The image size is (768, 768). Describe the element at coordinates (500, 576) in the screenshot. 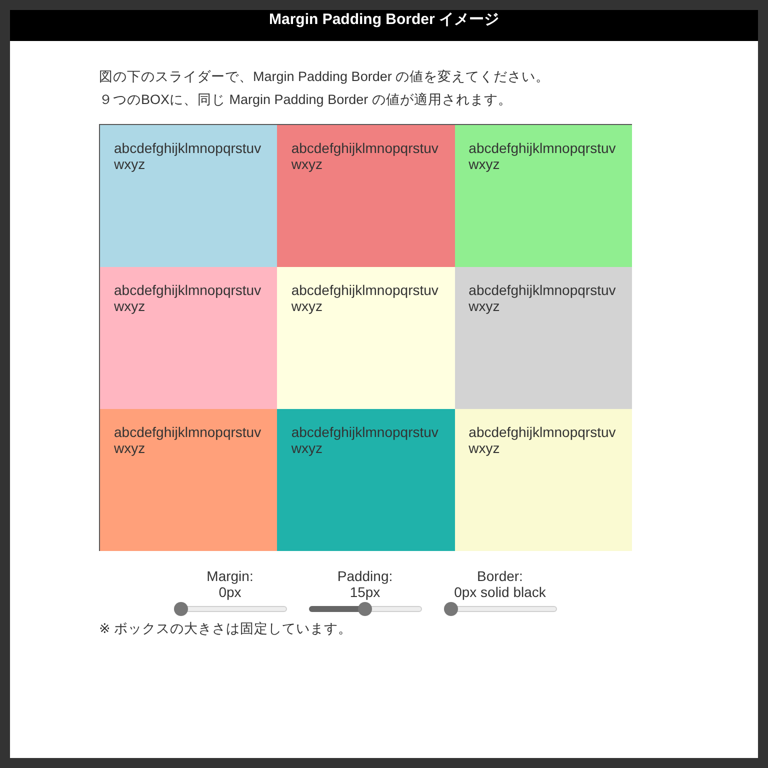

I see `slider-label: Border:` at that location.